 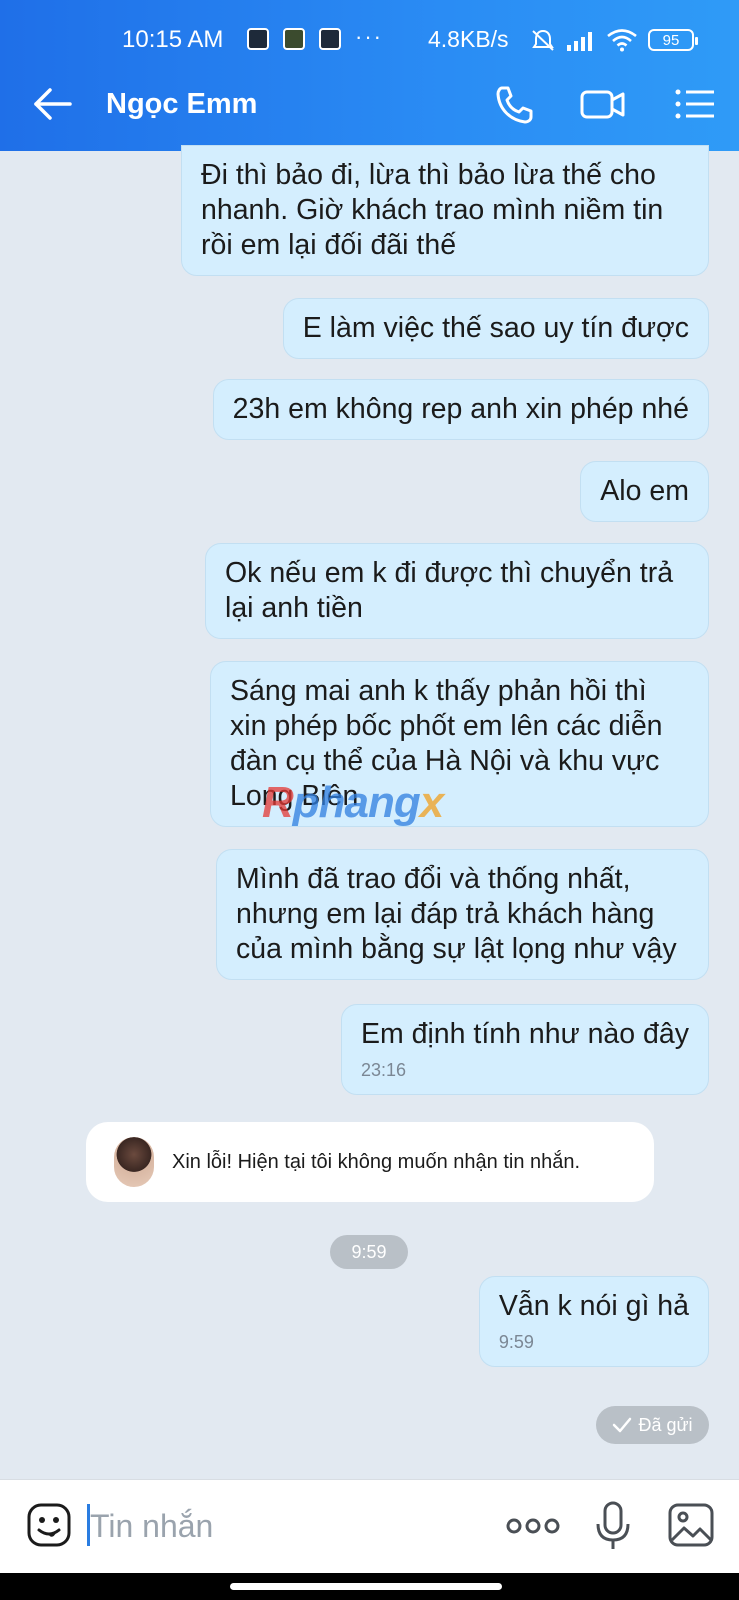 What do you see at coordinates (622, 1425) in the screenshot?
I see `check-icon` at bounding box center [622, 1425].